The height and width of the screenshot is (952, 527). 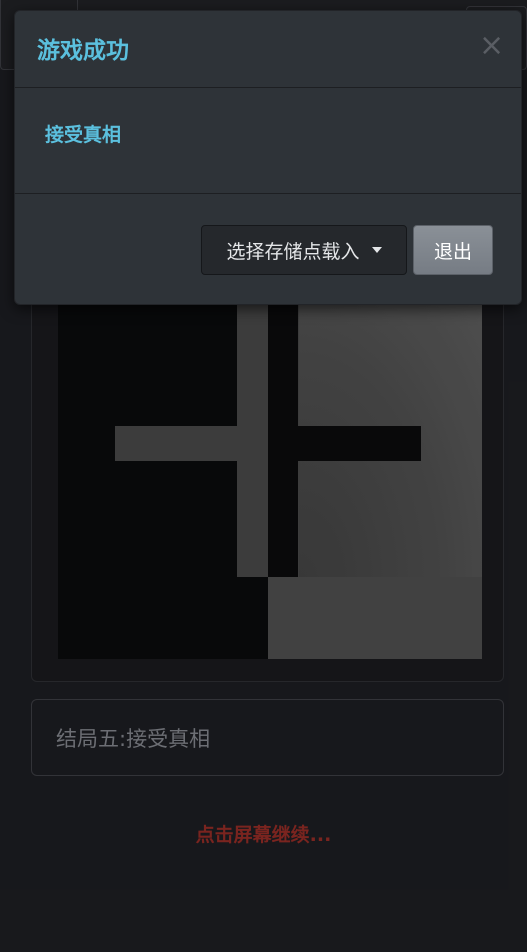 What do you see at coordinates (268, 49) in the screenshot?
I see `modal-header: 游戏成功 ×` at bounding box center [268, 49].